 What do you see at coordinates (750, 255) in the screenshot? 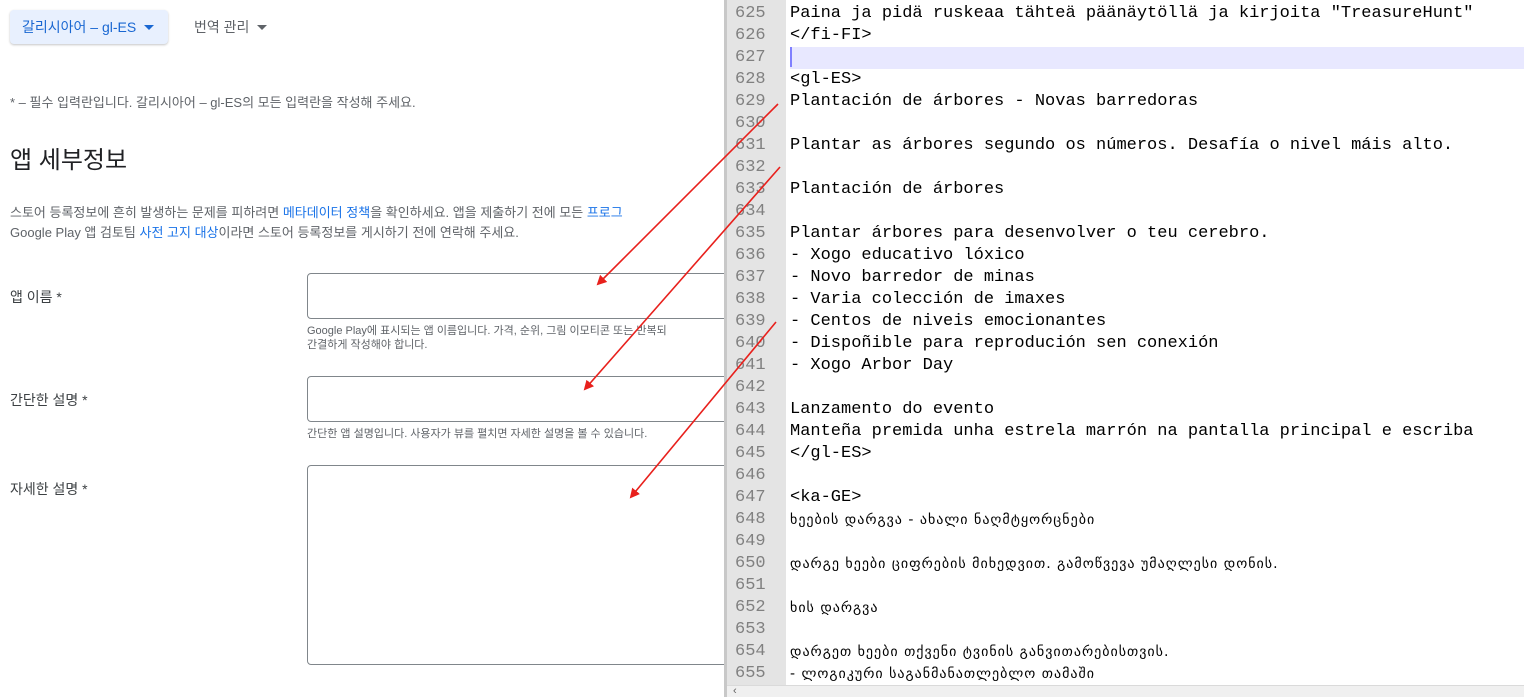
I see `line-number: 636` at bounding box center [750, 255].